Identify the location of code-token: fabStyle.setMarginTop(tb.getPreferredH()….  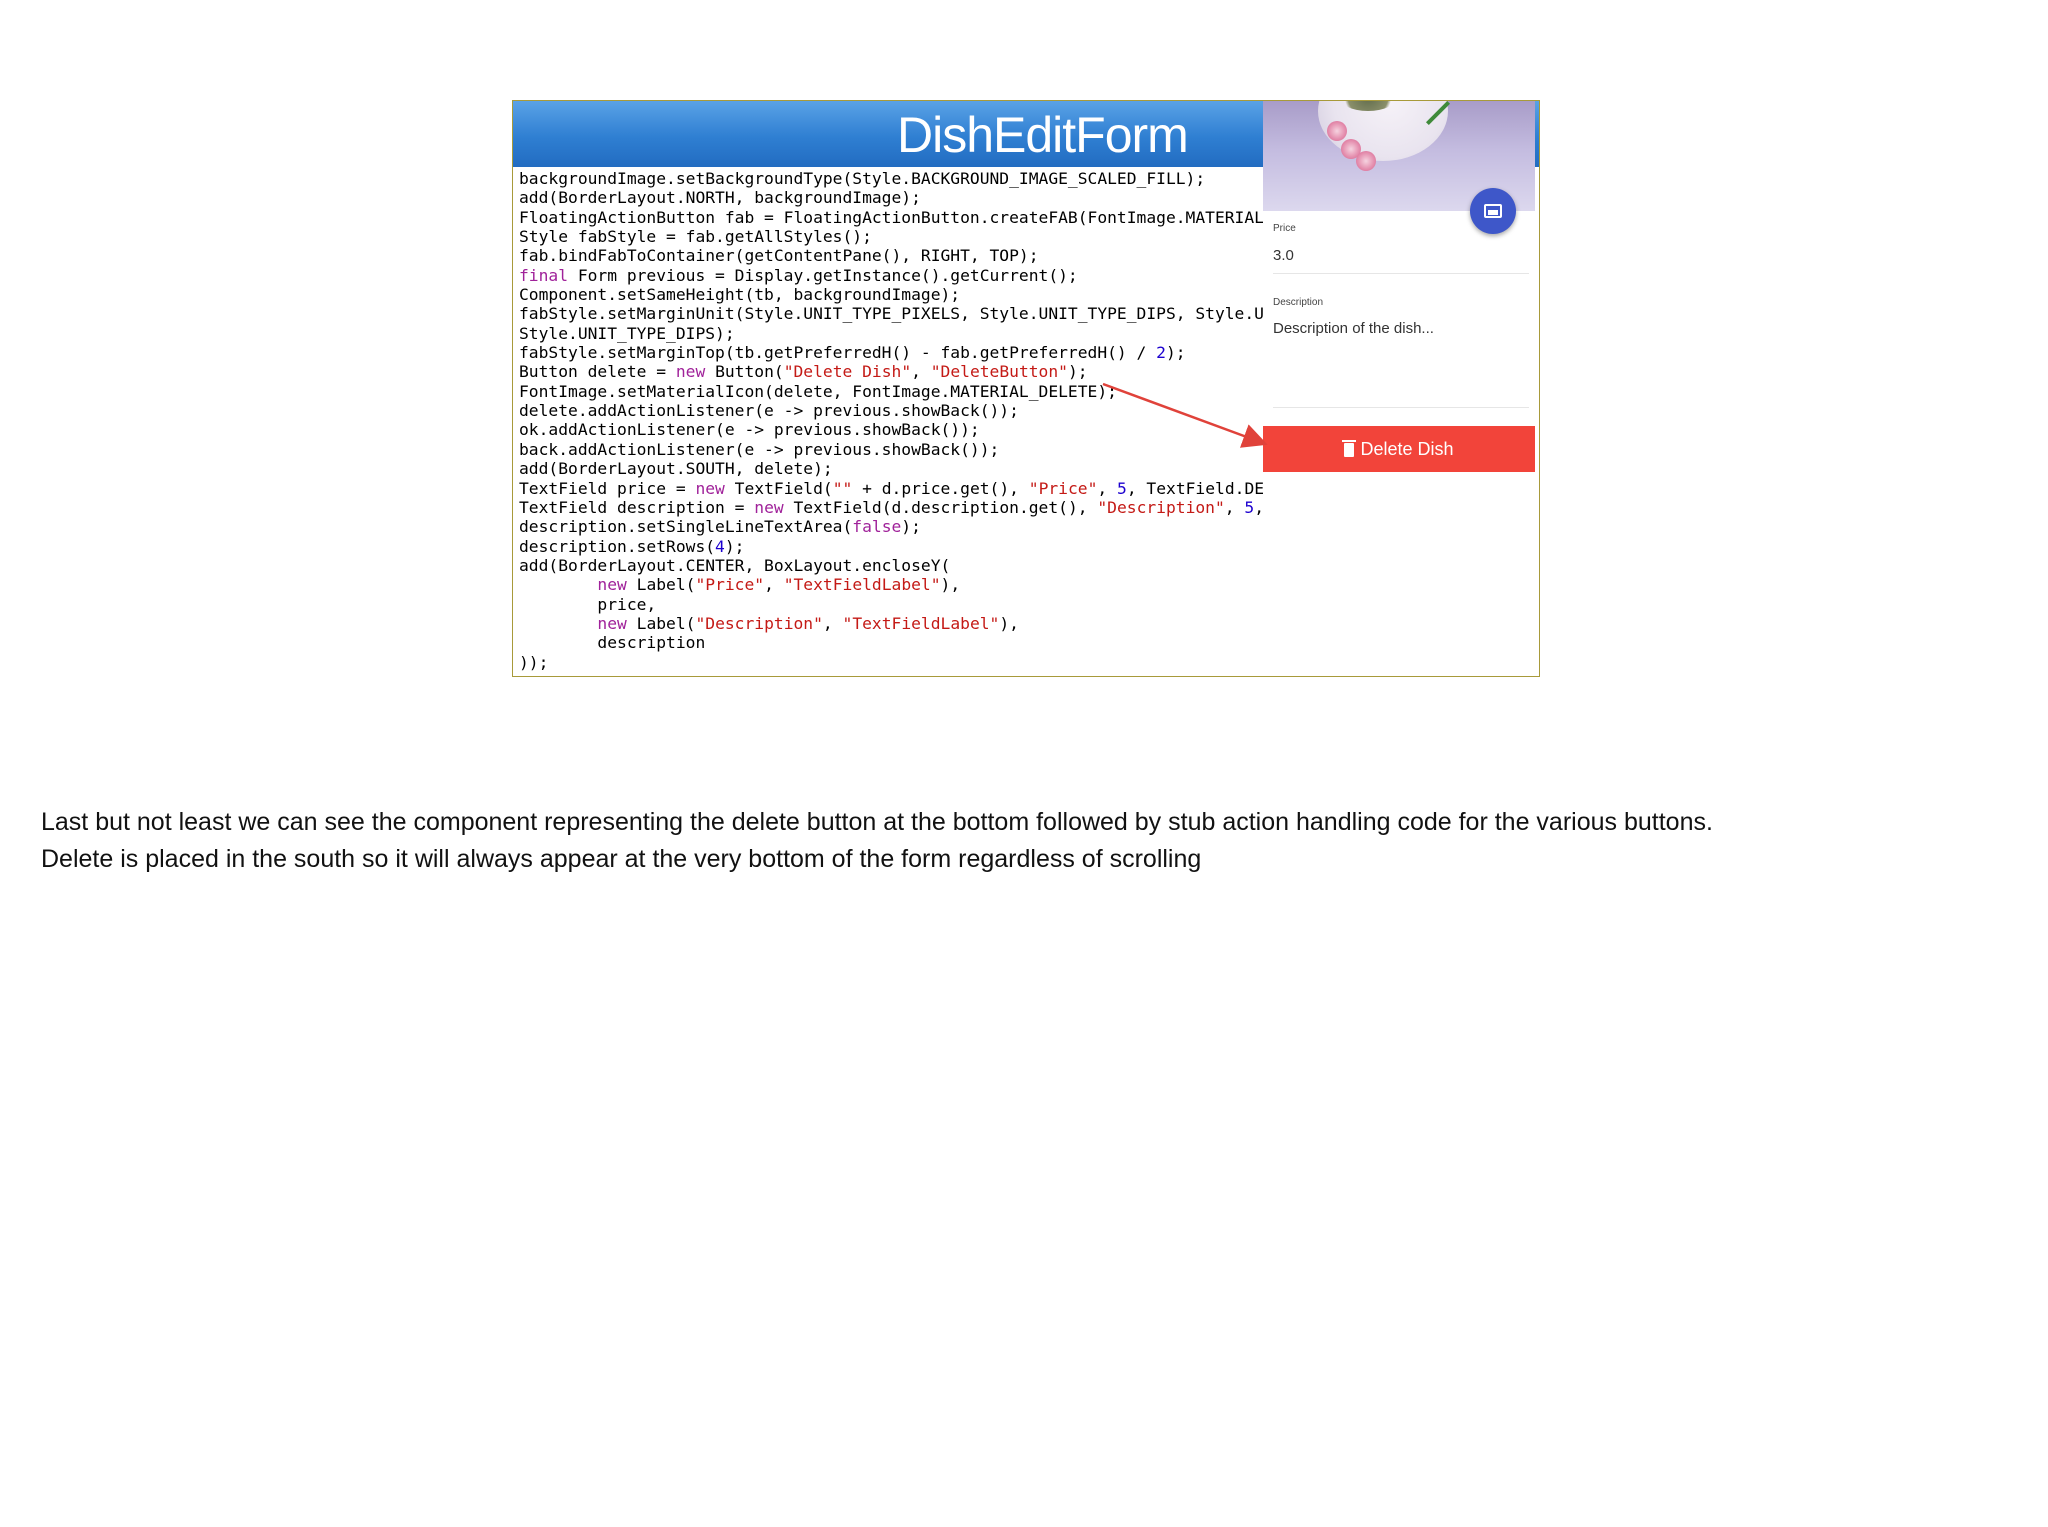
(838, 353).